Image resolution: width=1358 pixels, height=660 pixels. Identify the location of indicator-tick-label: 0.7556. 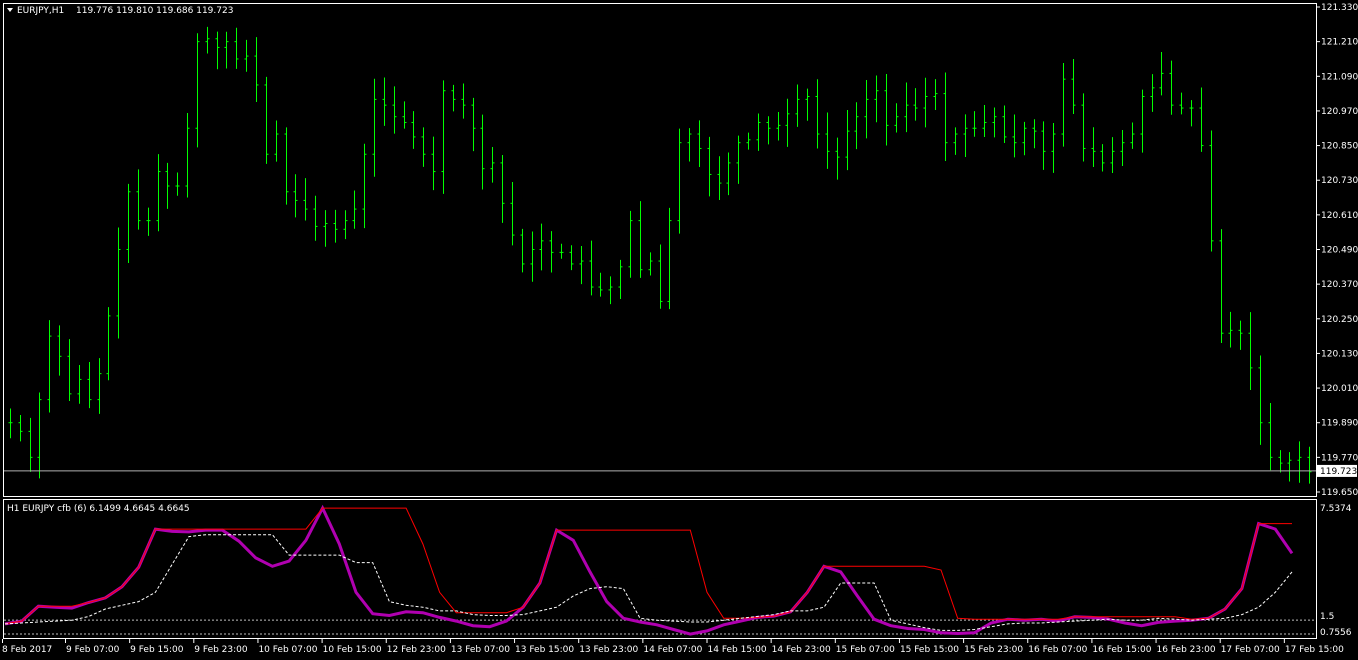
(1336, 633).